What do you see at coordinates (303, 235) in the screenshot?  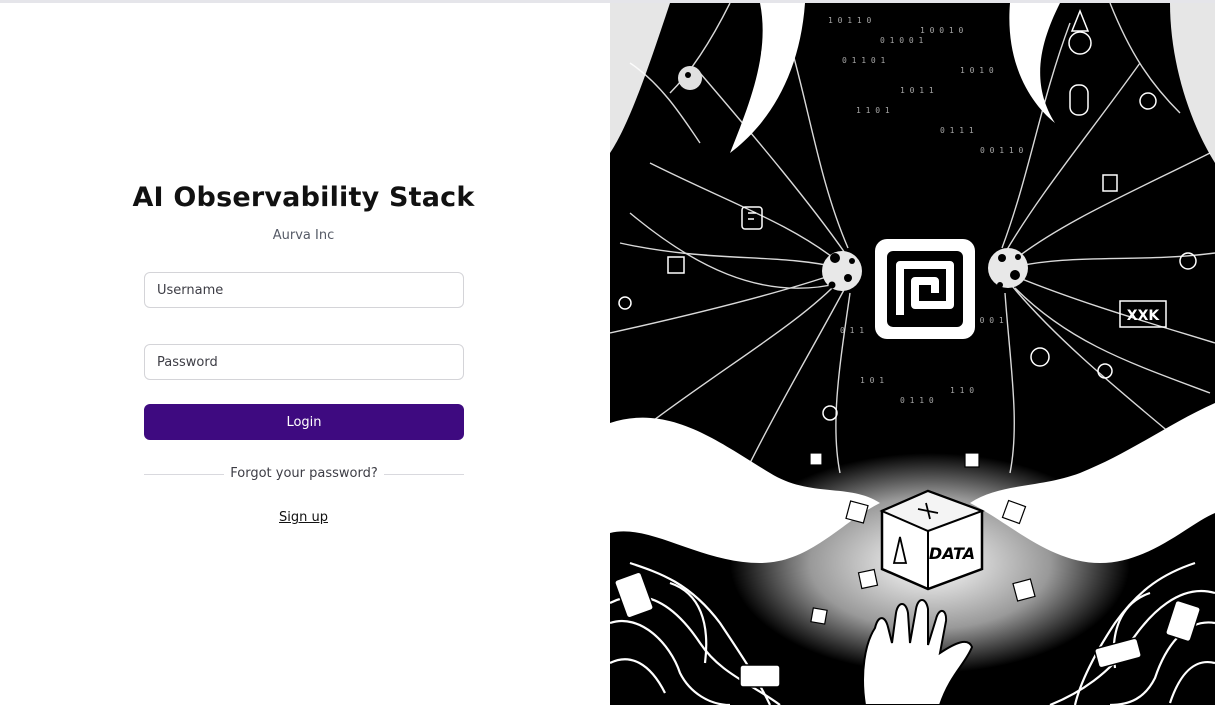 I see `organization-name: Aurva Inc` at bounding box center [303, 235].